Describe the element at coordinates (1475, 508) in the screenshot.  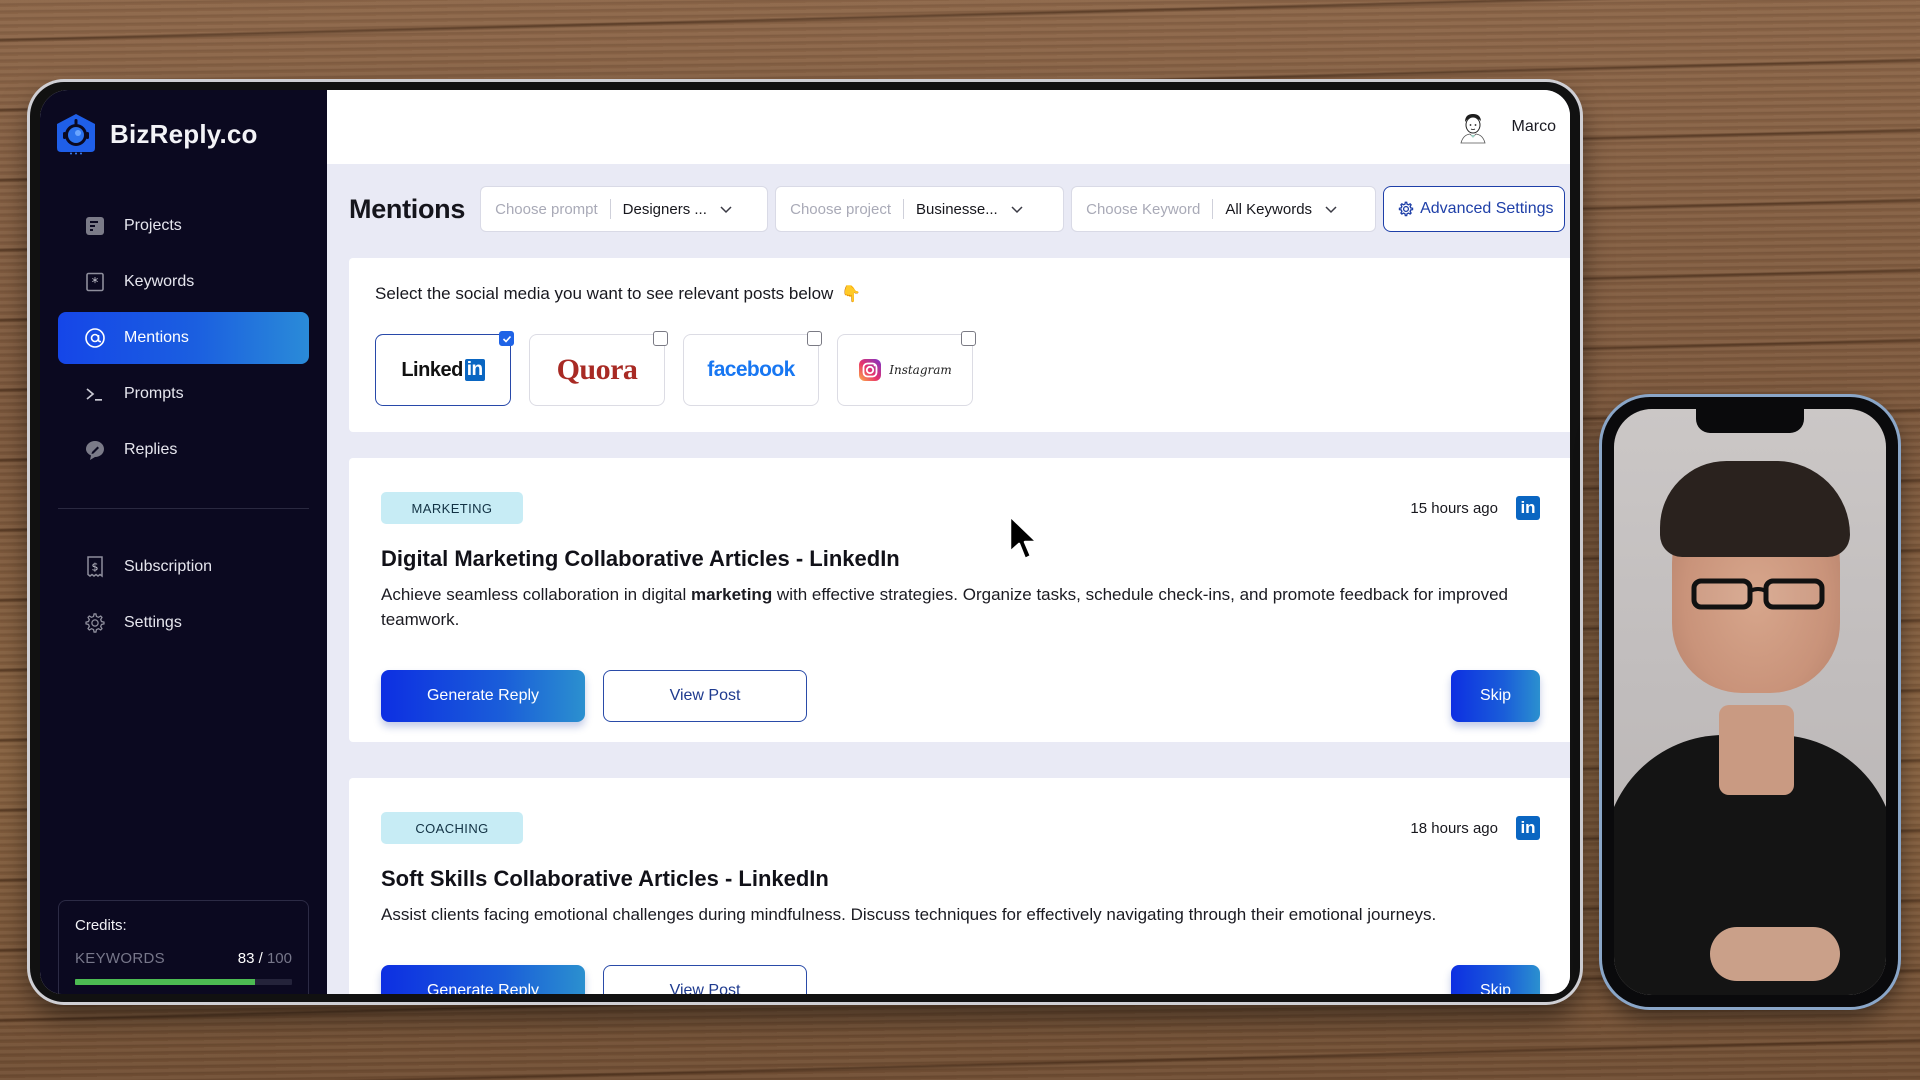
I see `post-meta: 15 hours ago in` at that location.